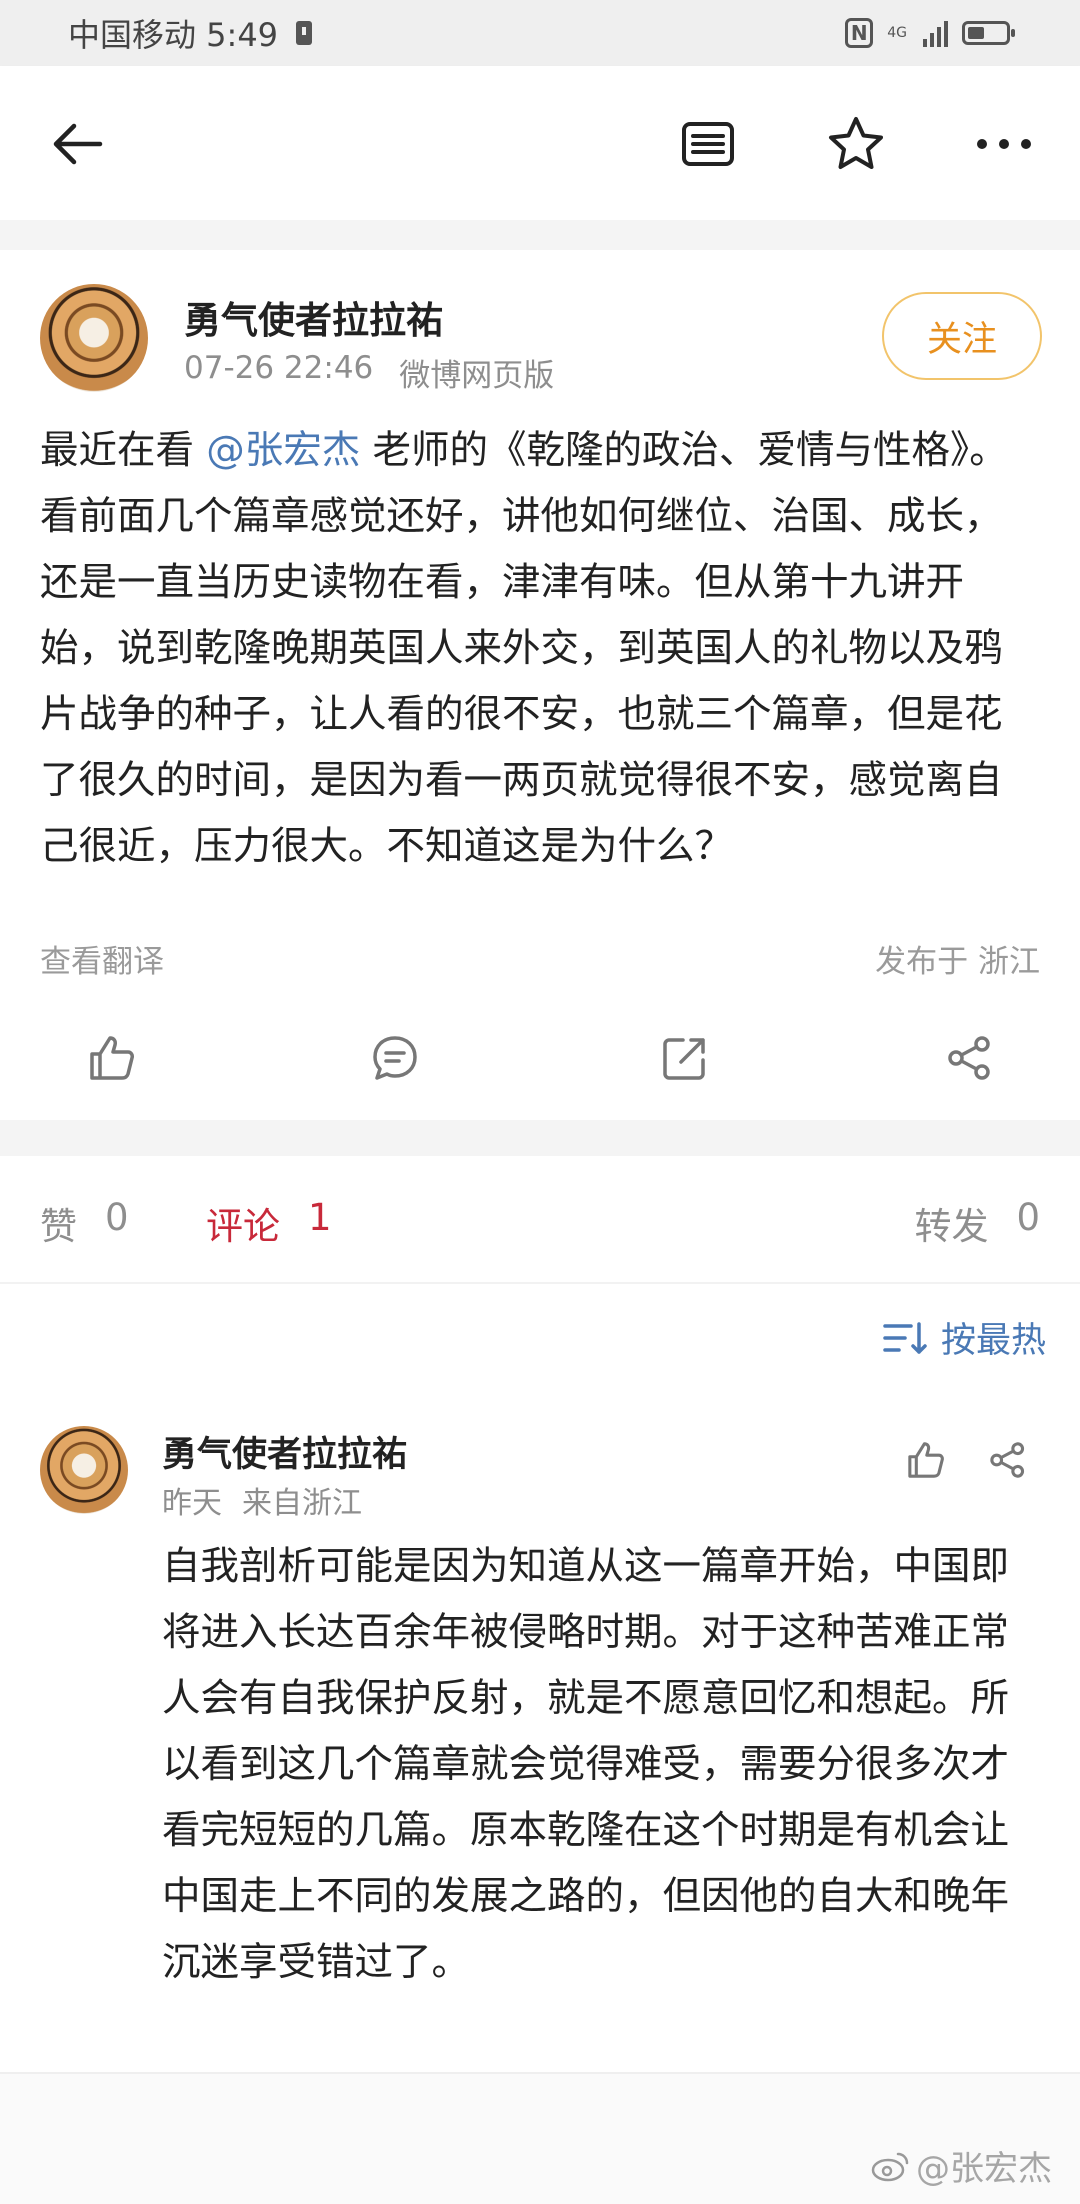 This screenshot has width=1080, height=2204. I want to click on comment-like-button, so click(926, 1460).